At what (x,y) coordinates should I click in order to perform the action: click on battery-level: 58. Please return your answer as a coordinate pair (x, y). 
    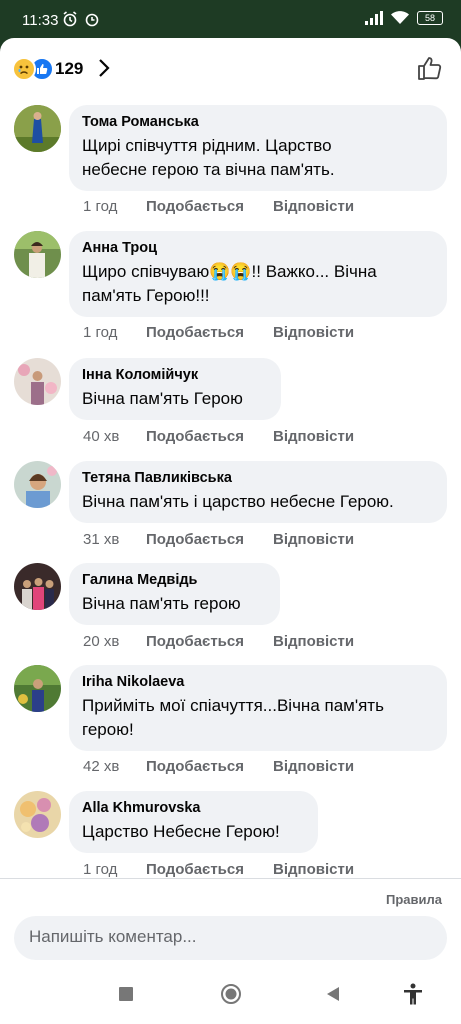
    Looking at the image, I should click on (429, 18).